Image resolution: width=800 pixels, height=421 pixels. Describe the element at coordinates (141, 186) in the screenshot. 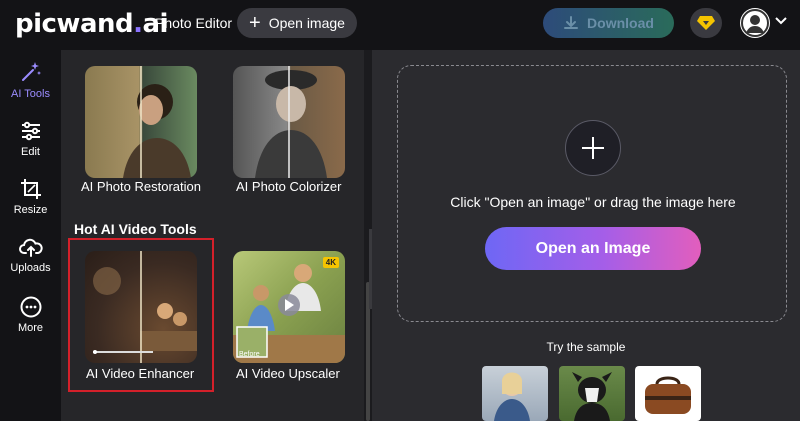

I see `tool-label: AI Photo Restoration` at that location.